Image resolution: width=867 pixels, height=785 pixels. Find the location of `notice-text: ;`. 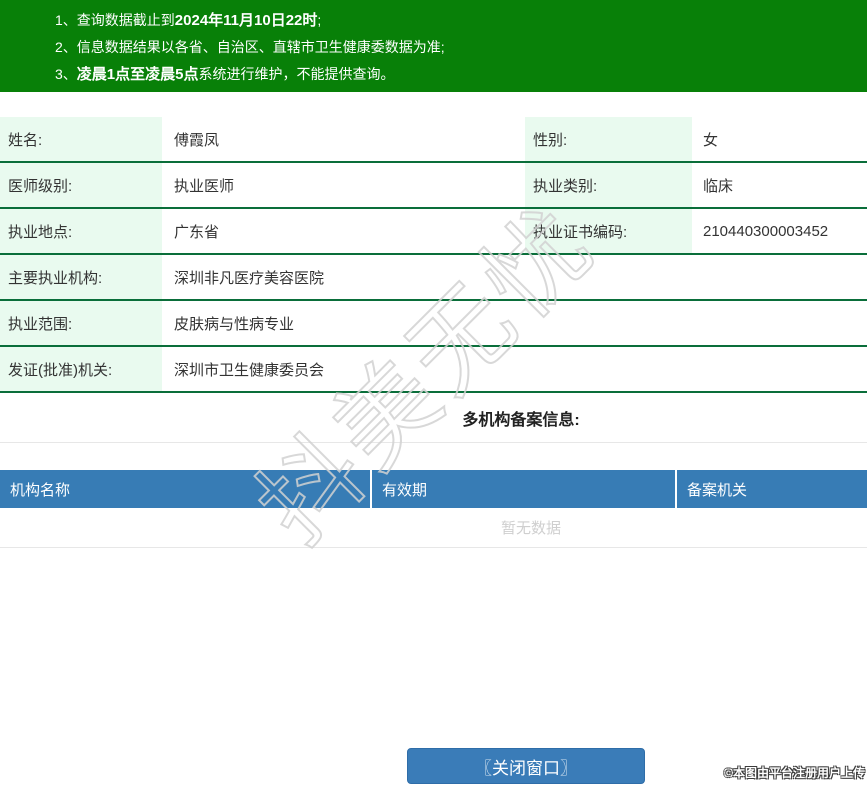

notice-text: ; is located at coordinates (319, 20).